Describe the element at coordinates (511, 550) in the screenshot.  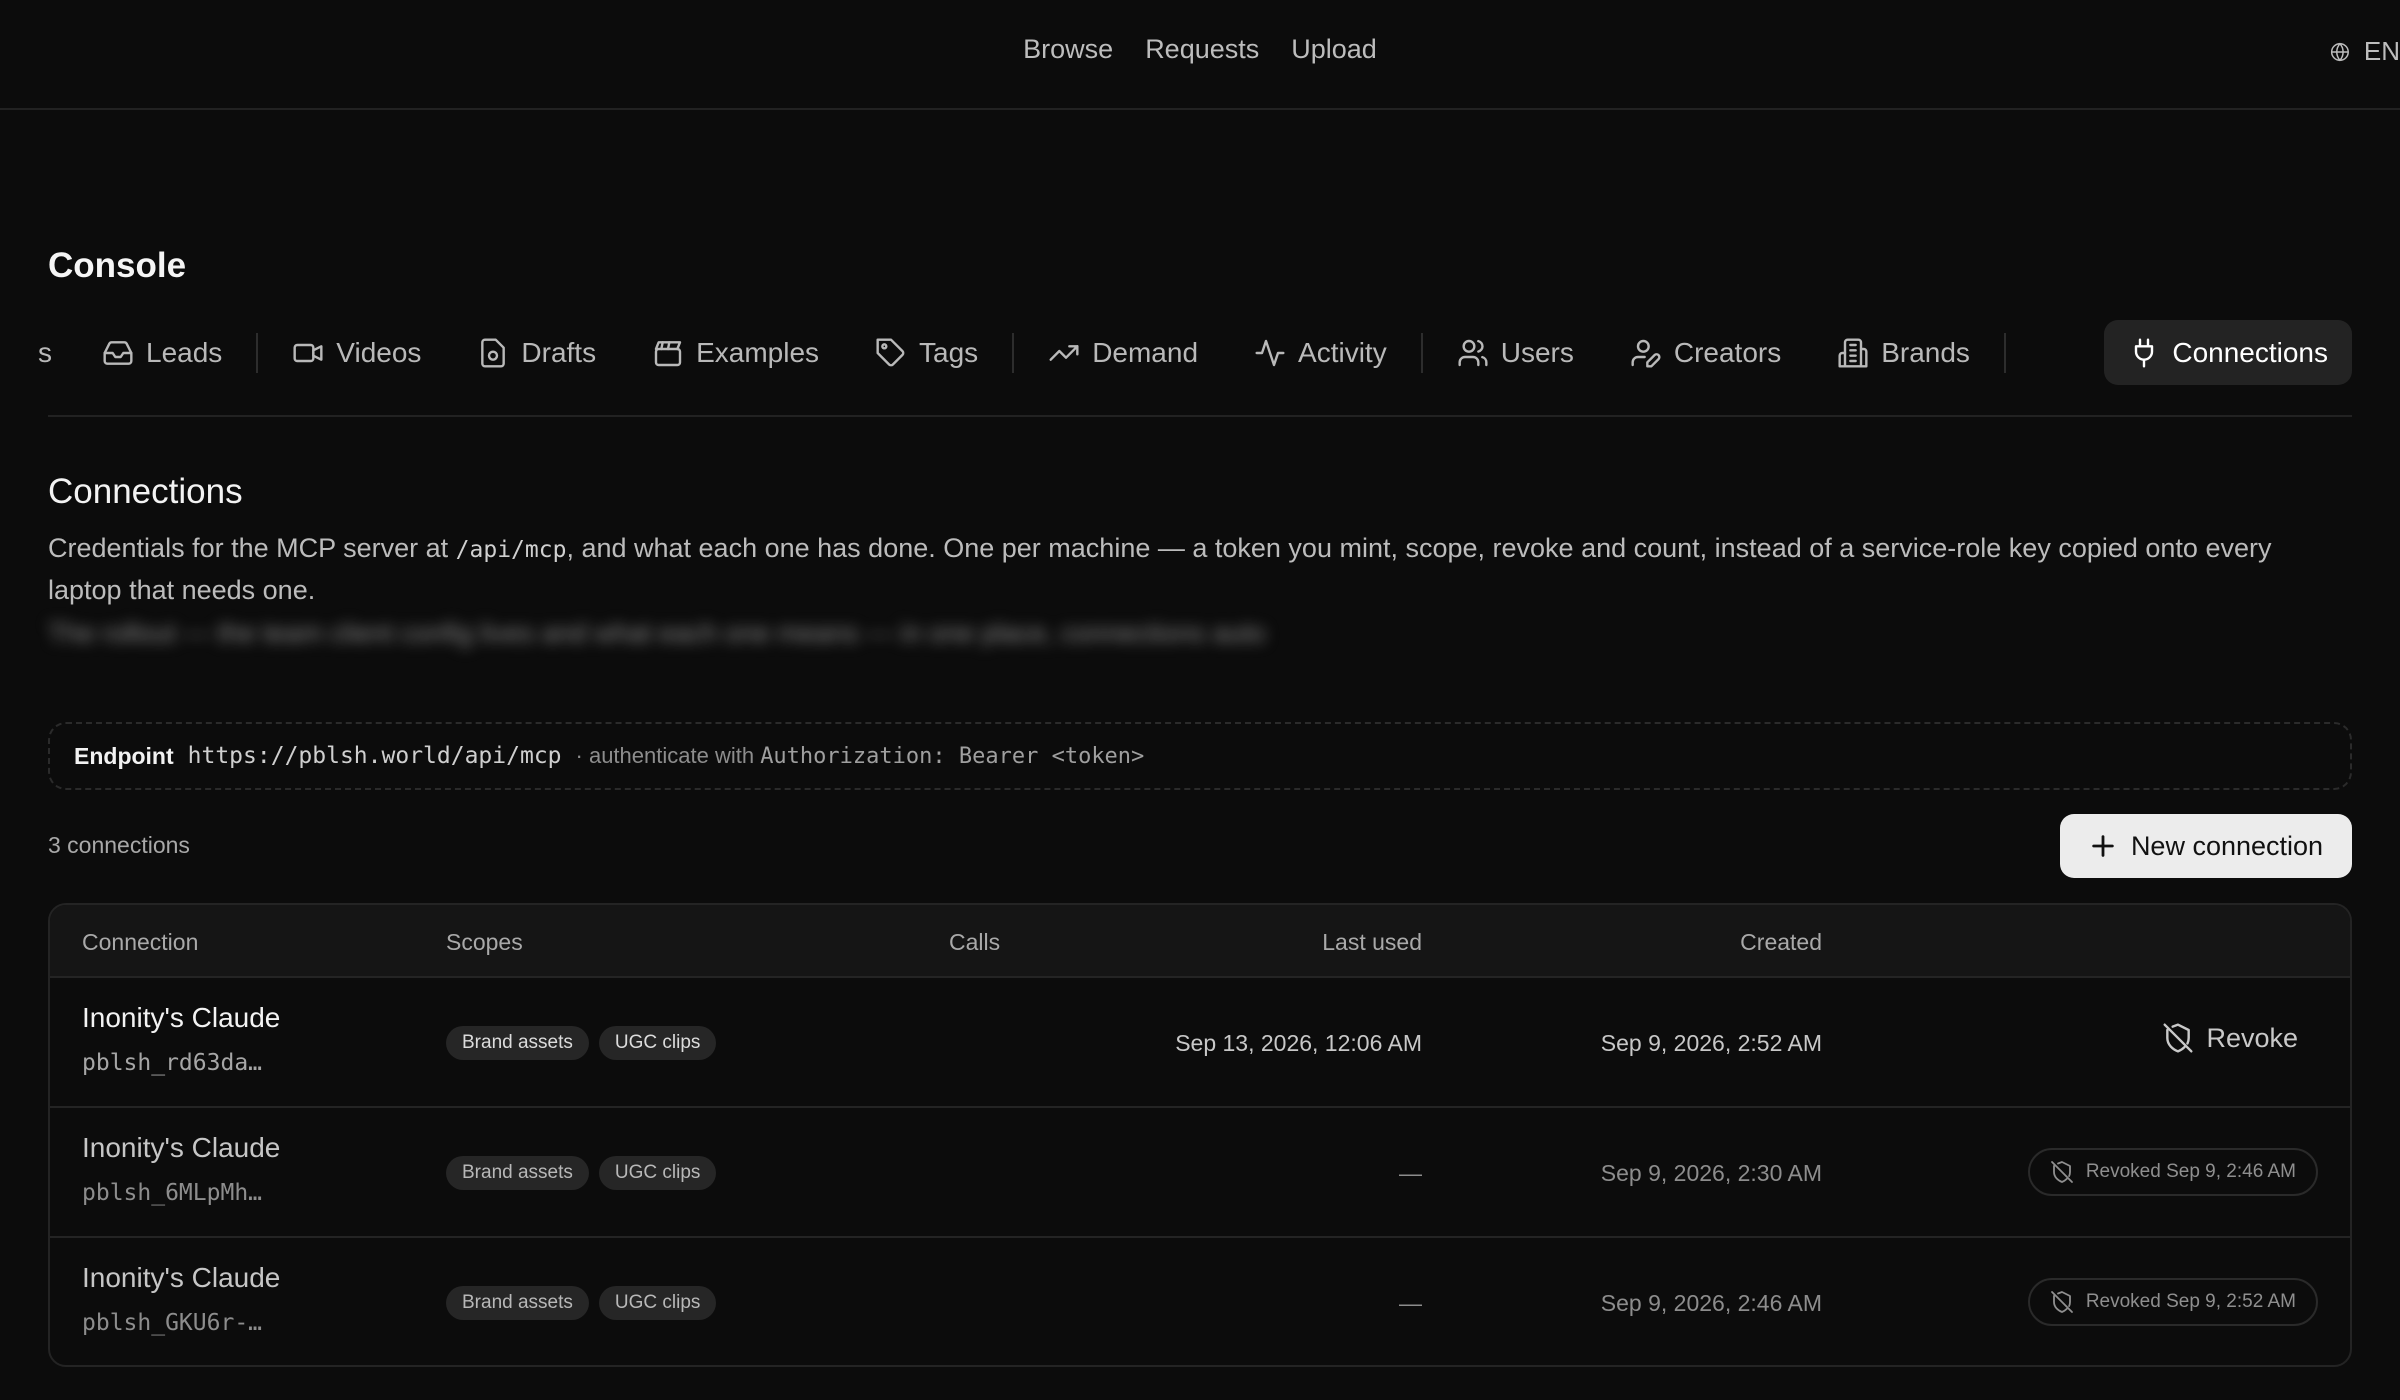
I see `mcp-path-code: /api/mcp` at that location.